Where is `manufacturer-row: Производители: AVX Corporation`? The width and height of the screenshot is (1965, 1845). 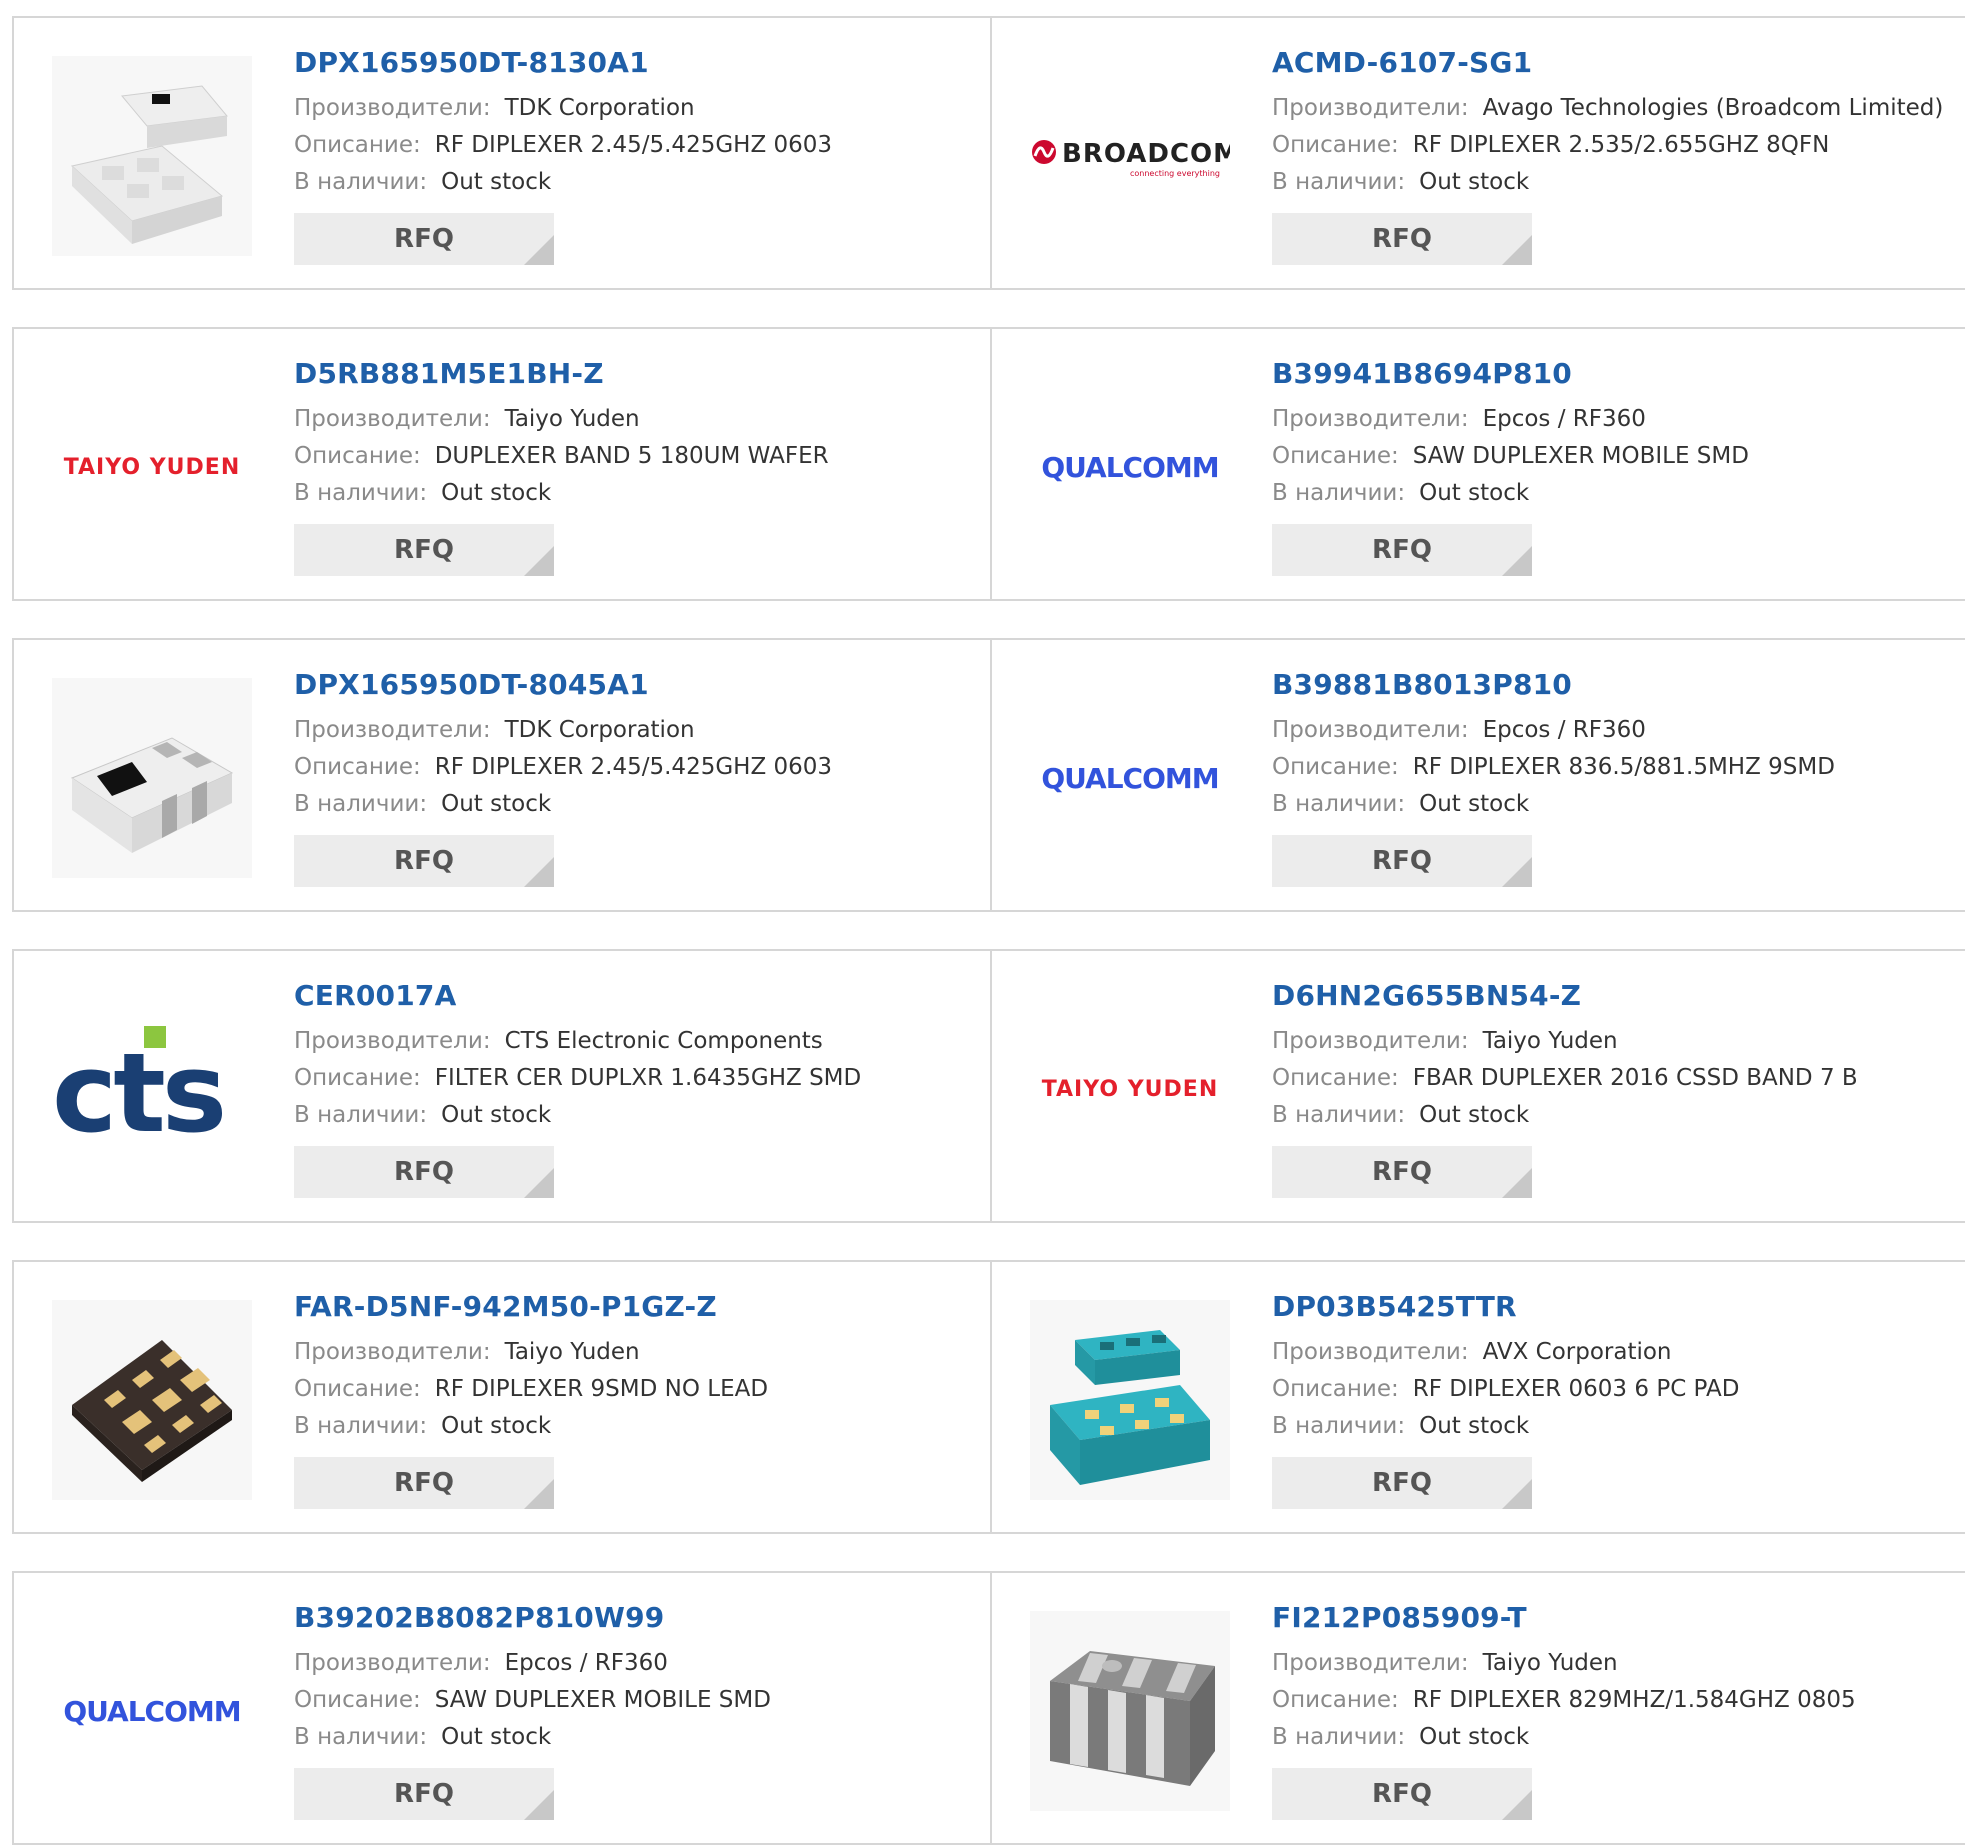
manufacturer-row: Производители: AVX Corporation is located at coordinates (1505, 1352).